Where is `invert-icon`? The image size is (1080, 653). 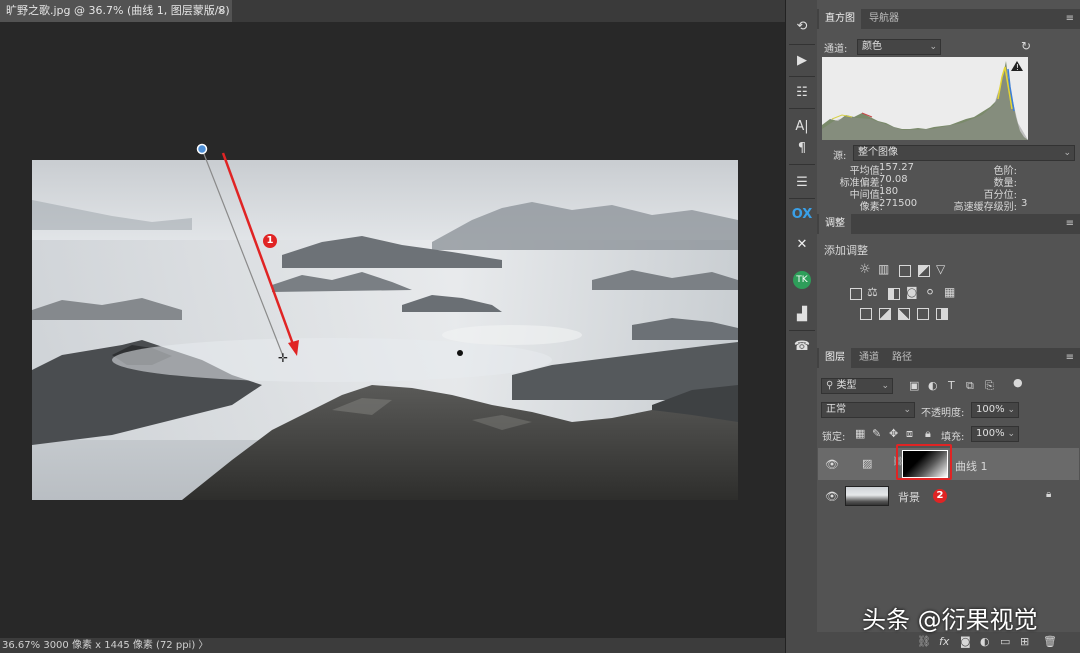 invert-icon is located at coordinates (866, 314).